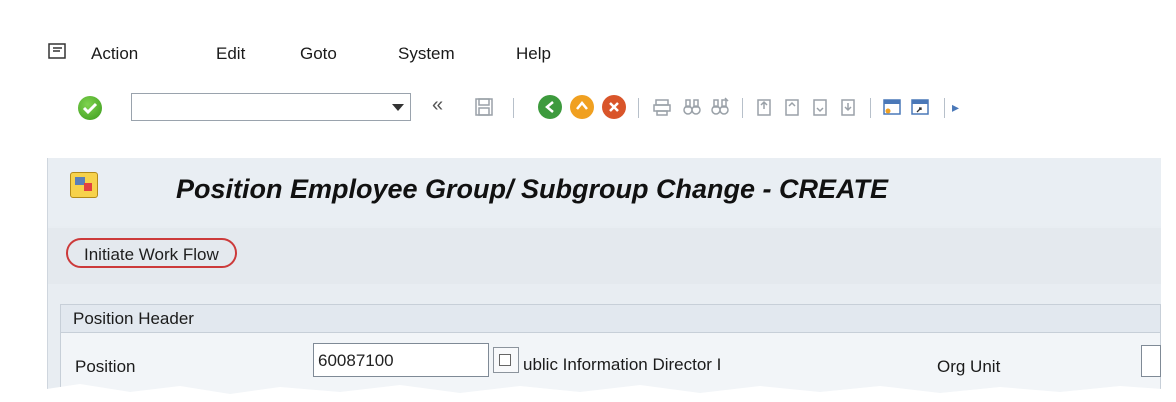  I want to click on menu-edit: Edit, so click(230, 54).